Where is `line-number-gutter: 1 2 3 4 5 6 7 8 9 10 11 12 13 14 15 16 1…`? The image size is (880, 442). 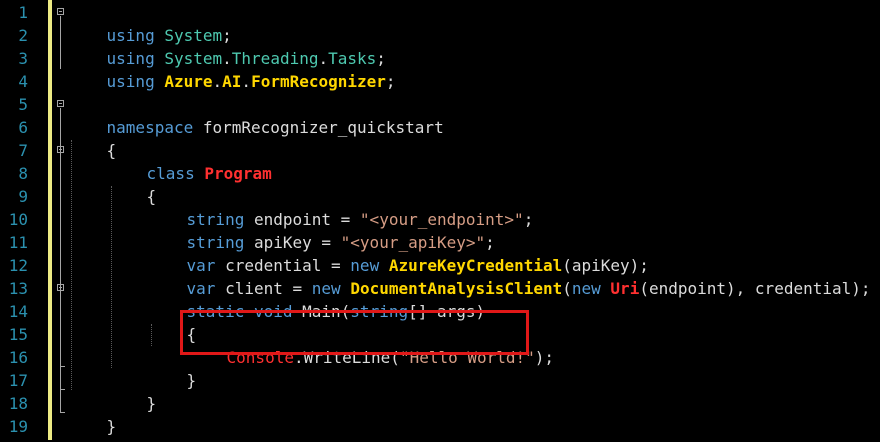
line-number-gutter: 1 2 3 4 5 6 7 8 9 10 11 12 13 14 15 16 1… is located at coordinates (22, 221).